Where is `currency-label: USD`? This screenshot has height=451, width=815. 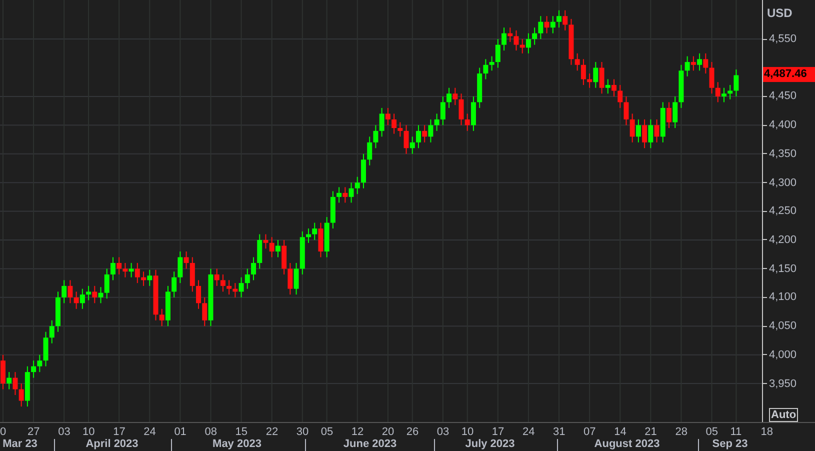
currency-label: USD is located at coordinates (779, 13).